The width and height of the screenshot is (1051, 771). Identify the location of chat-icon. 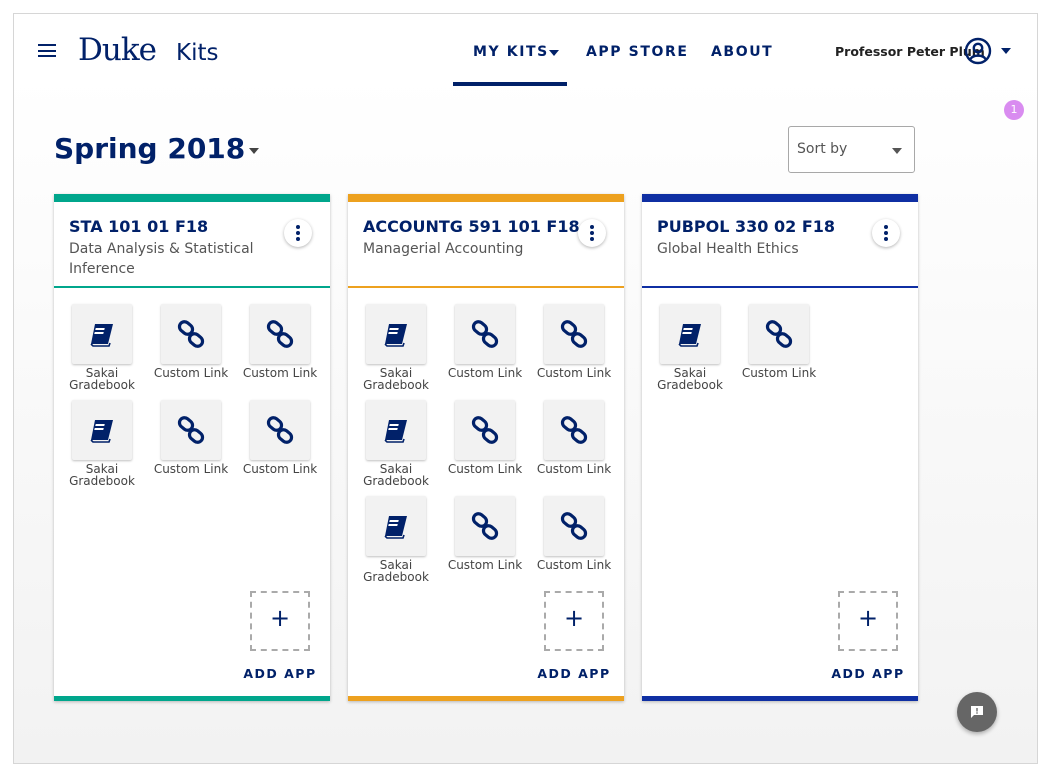
(977, 712).